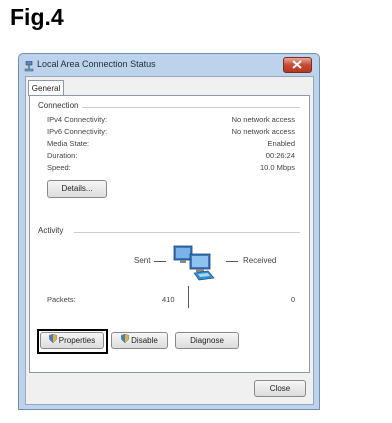 The height and width of the screenshot is (423, 392). Describe the element at coordinates (281, 143) in the screenshot. I see `media-state-value: Enabled` at that location.